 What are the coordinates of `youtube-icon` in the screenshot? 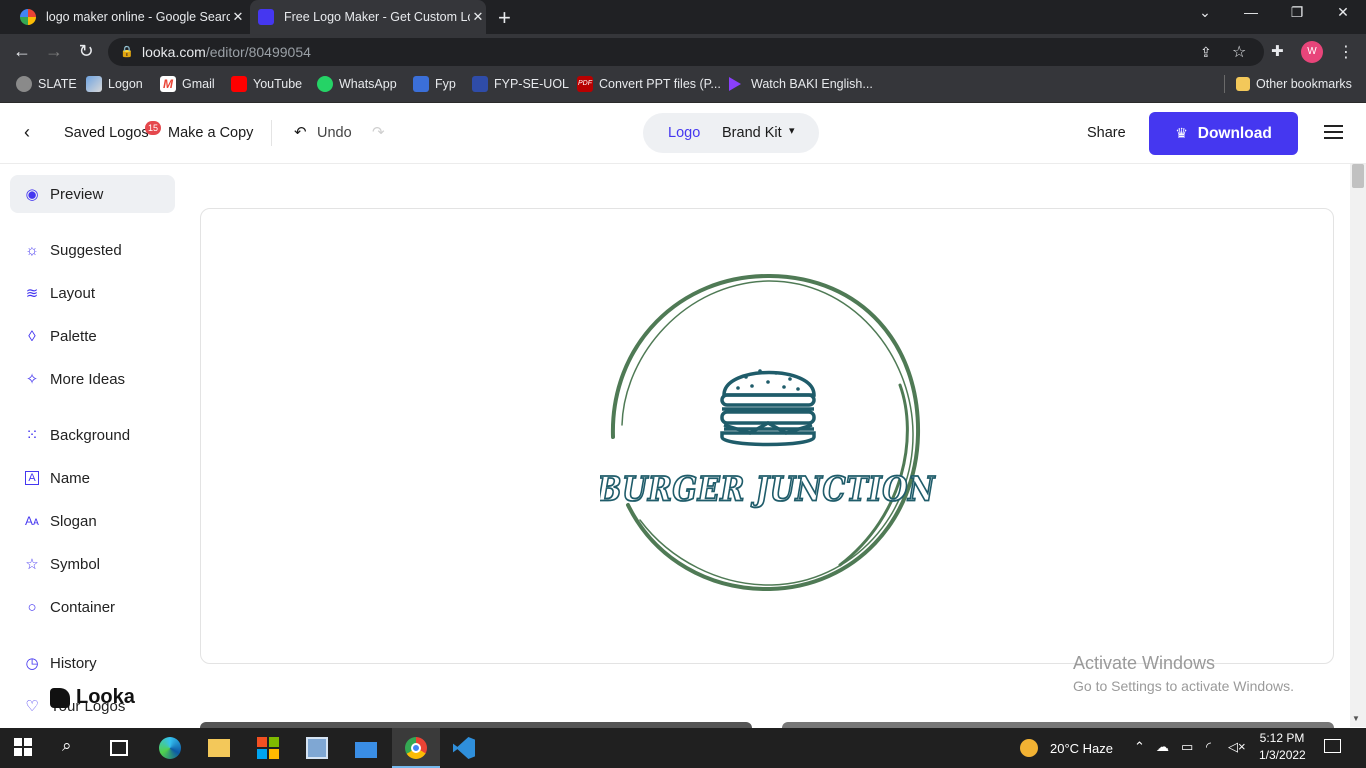 It's located at (239, 84).